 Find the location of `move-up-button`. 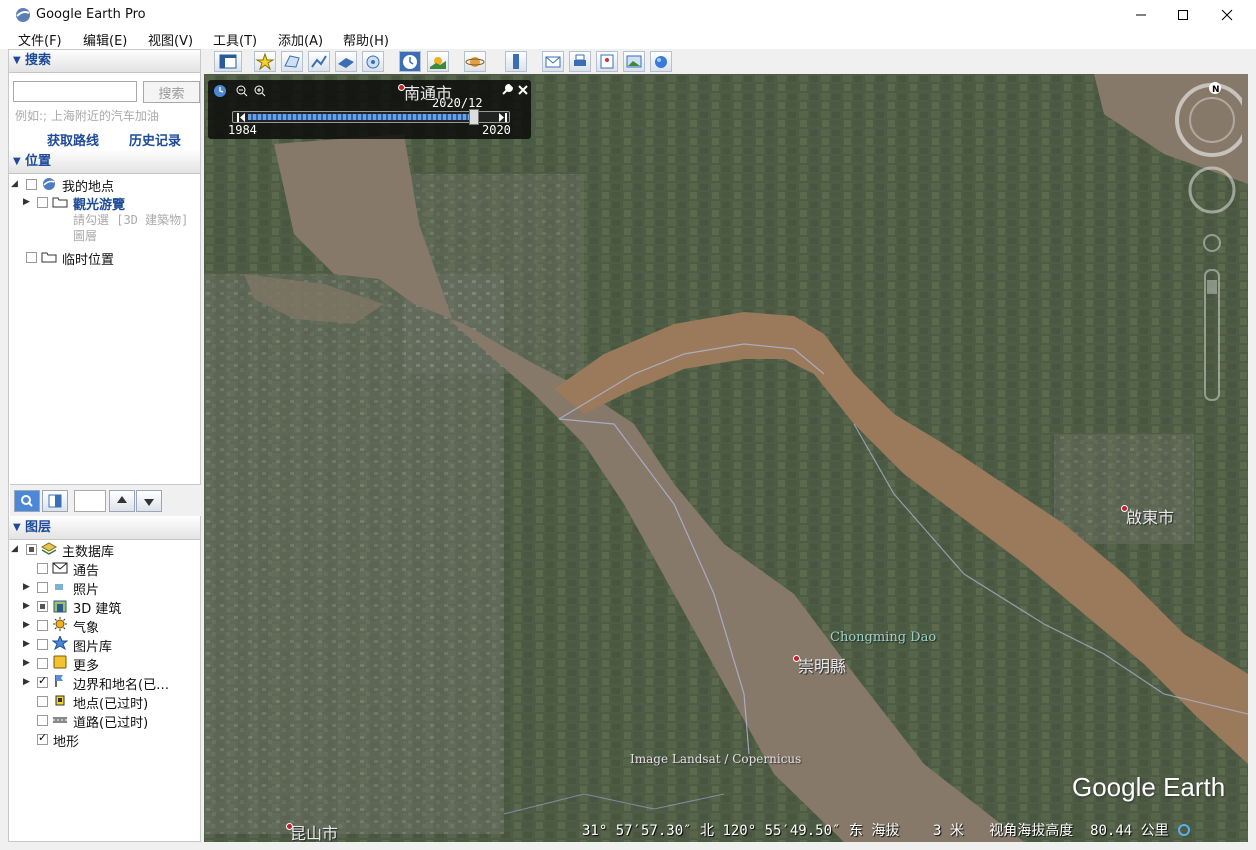

move-up-button is located at coordinates (122, 501).